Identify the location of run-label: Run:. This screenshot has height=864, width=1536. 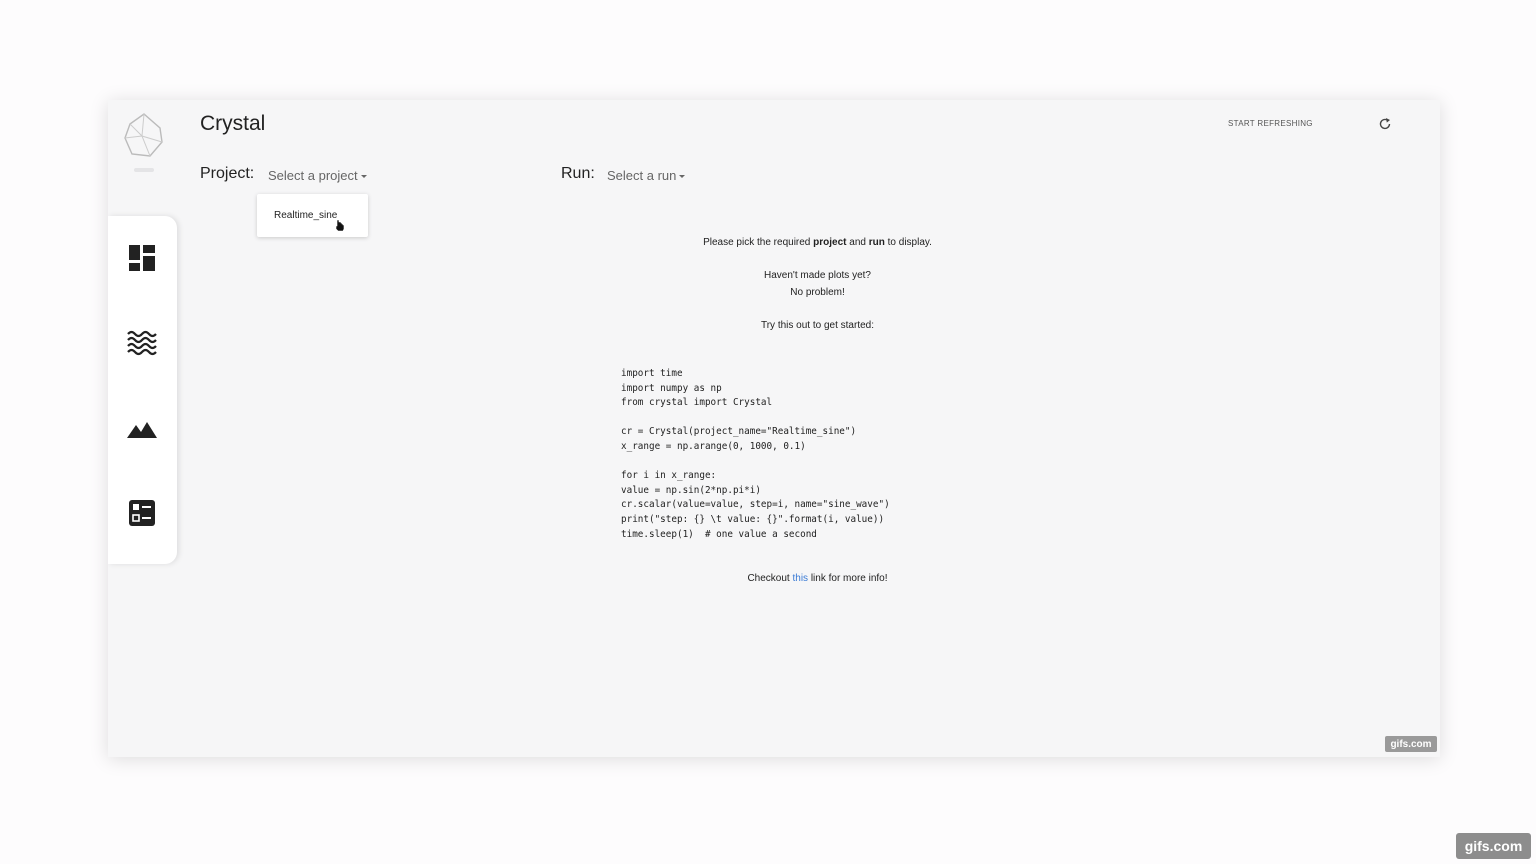
(578, 173).